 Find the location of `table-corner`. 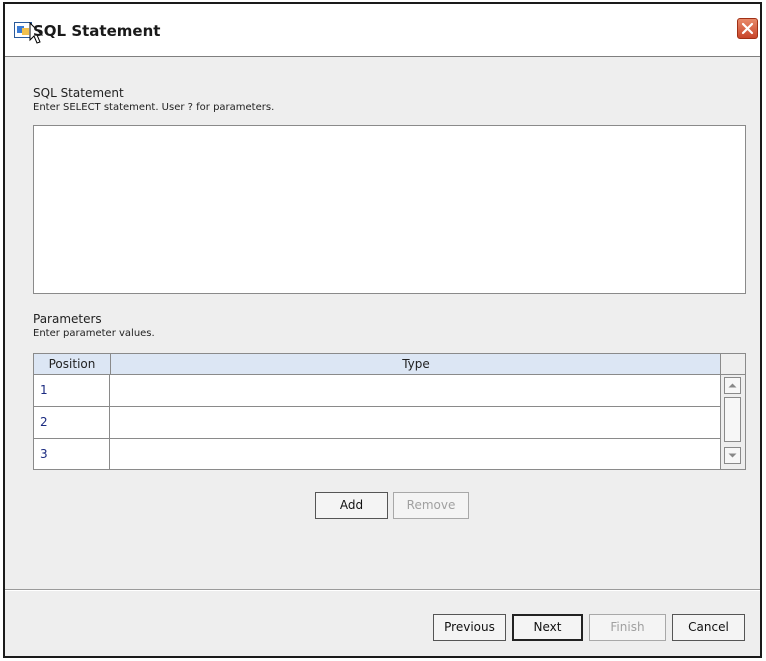

table-corner is located at coordinates (732, 364).